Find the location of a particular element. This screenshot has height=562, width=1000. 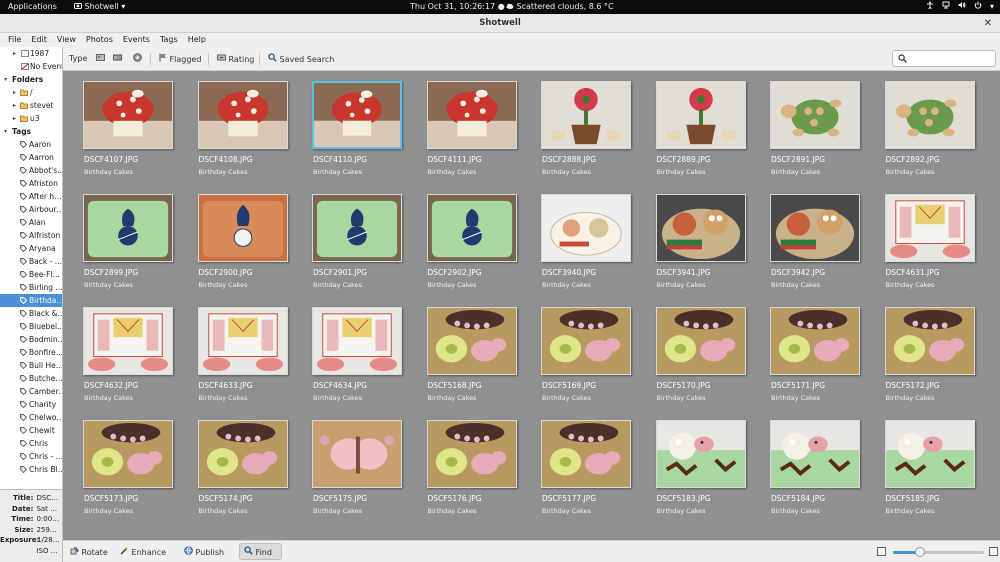

zoom-out-icon is located at coordinates (881, 551).